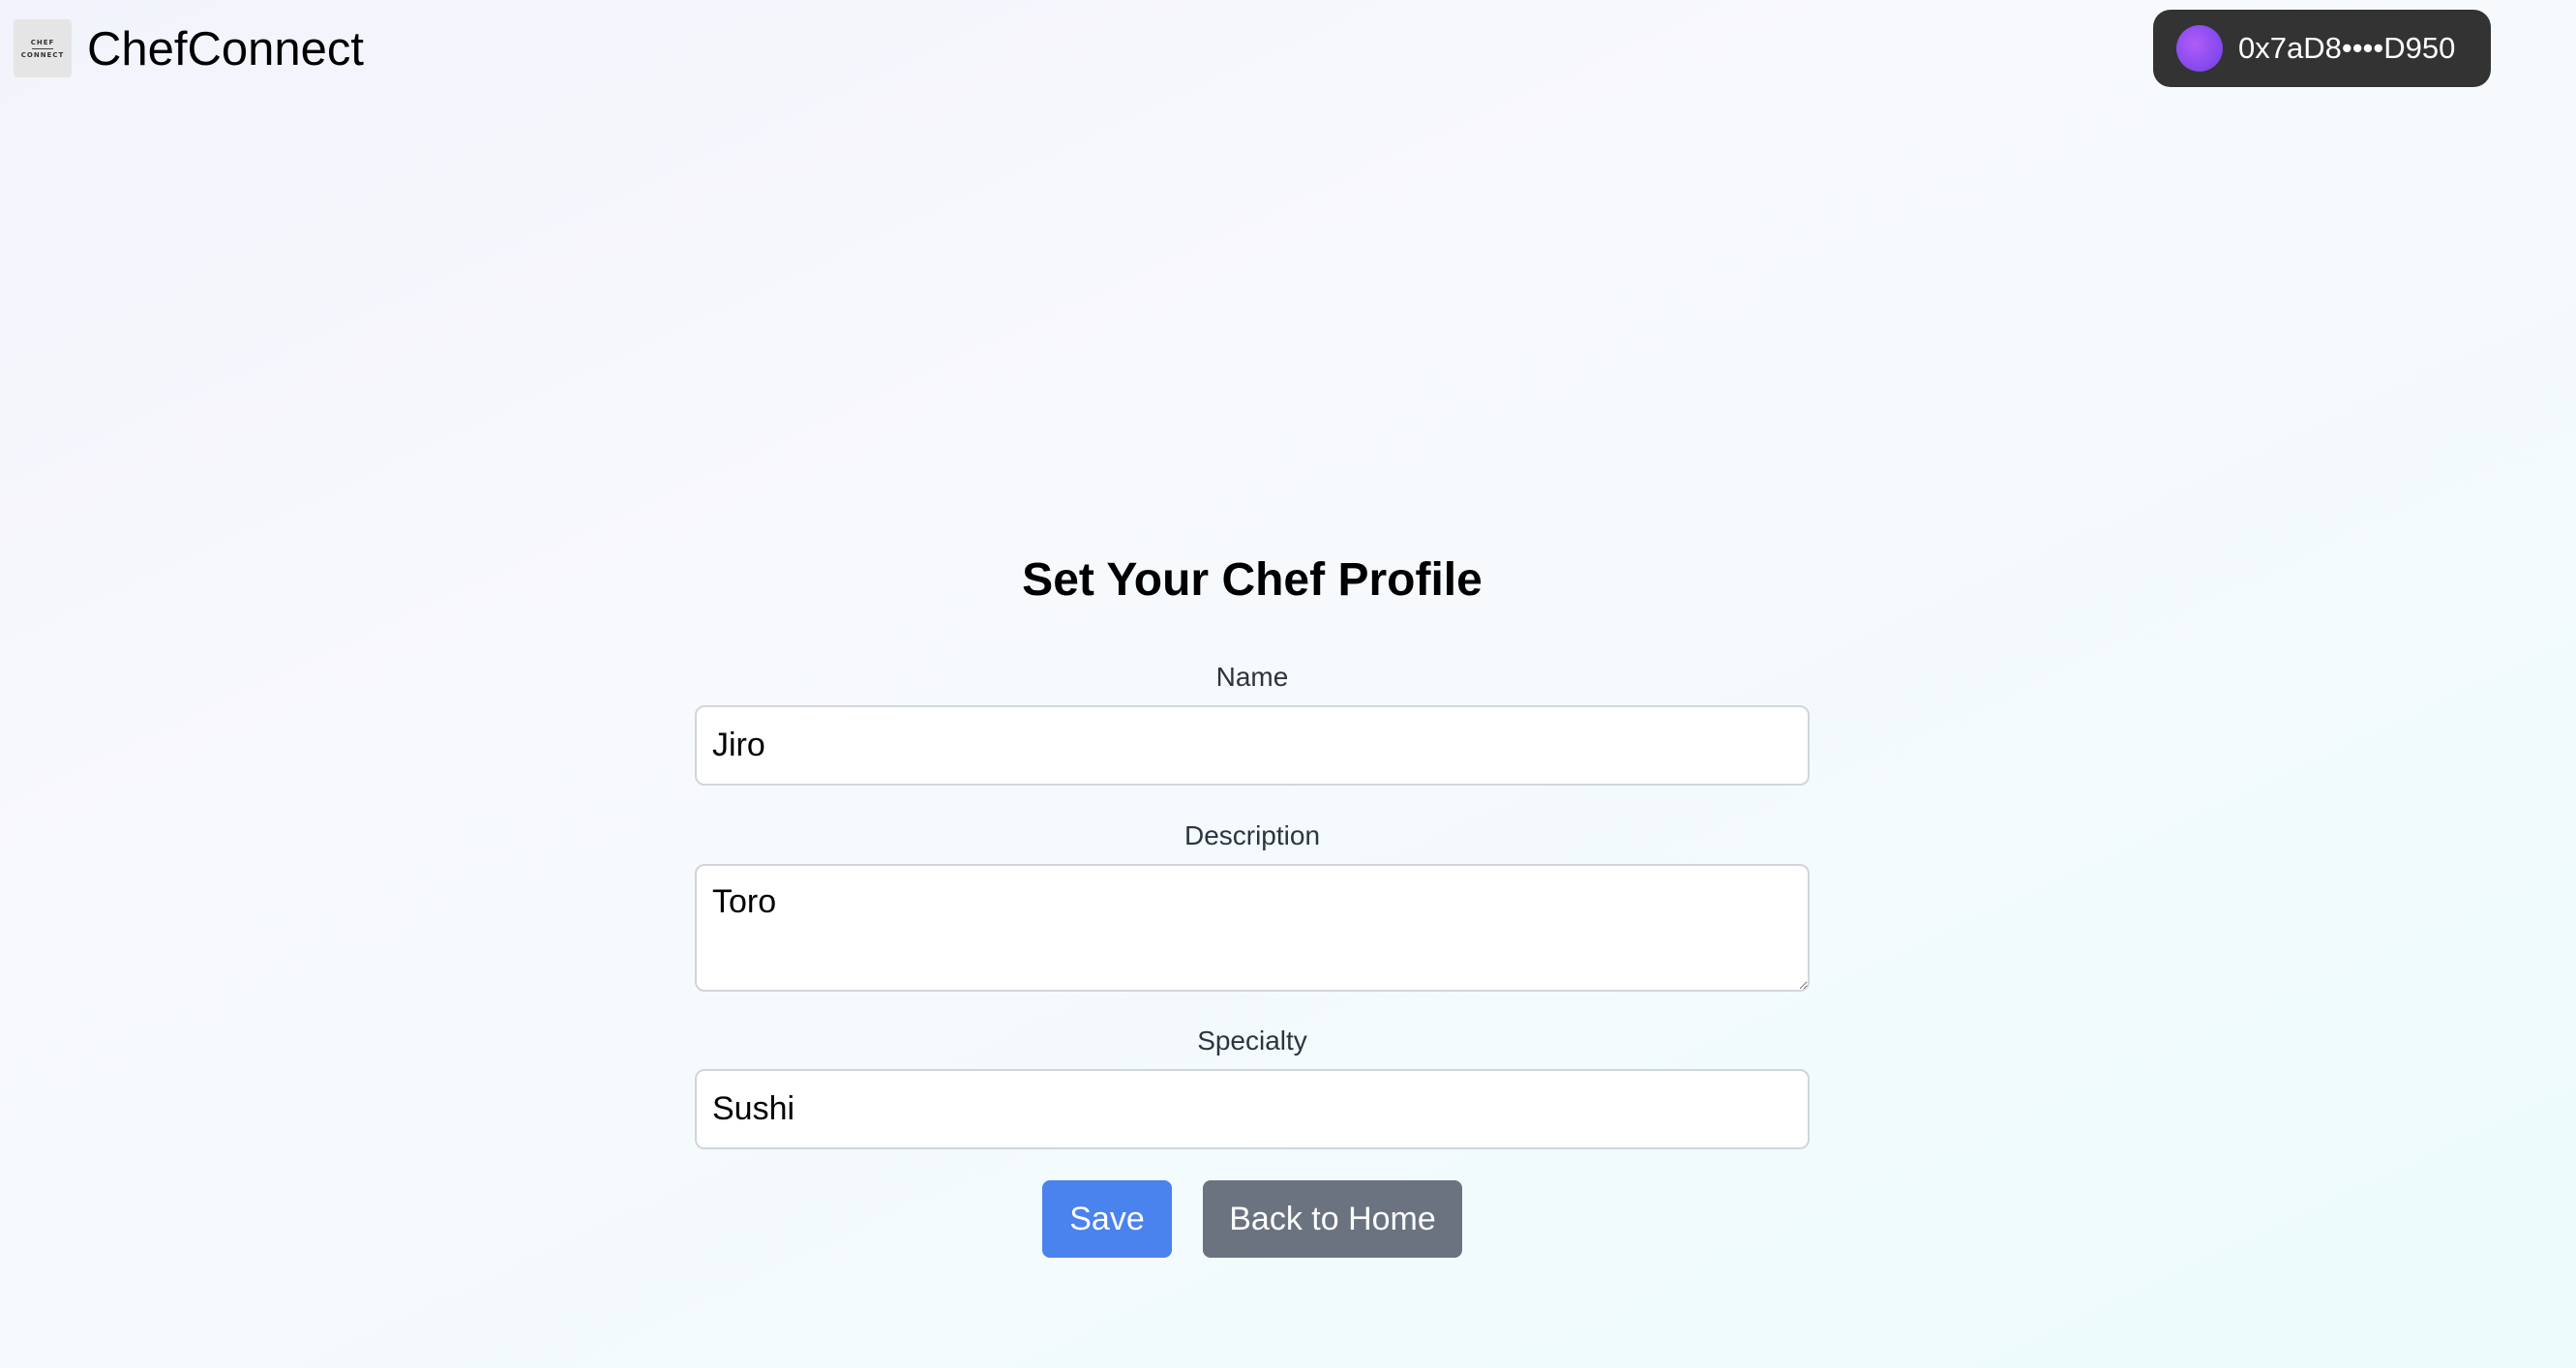  What do you see at coordinates (2347, 48) in the screenshot?
I see `wallet-address: 0x7aD8••••D950` at bounding box center [2347, 48].